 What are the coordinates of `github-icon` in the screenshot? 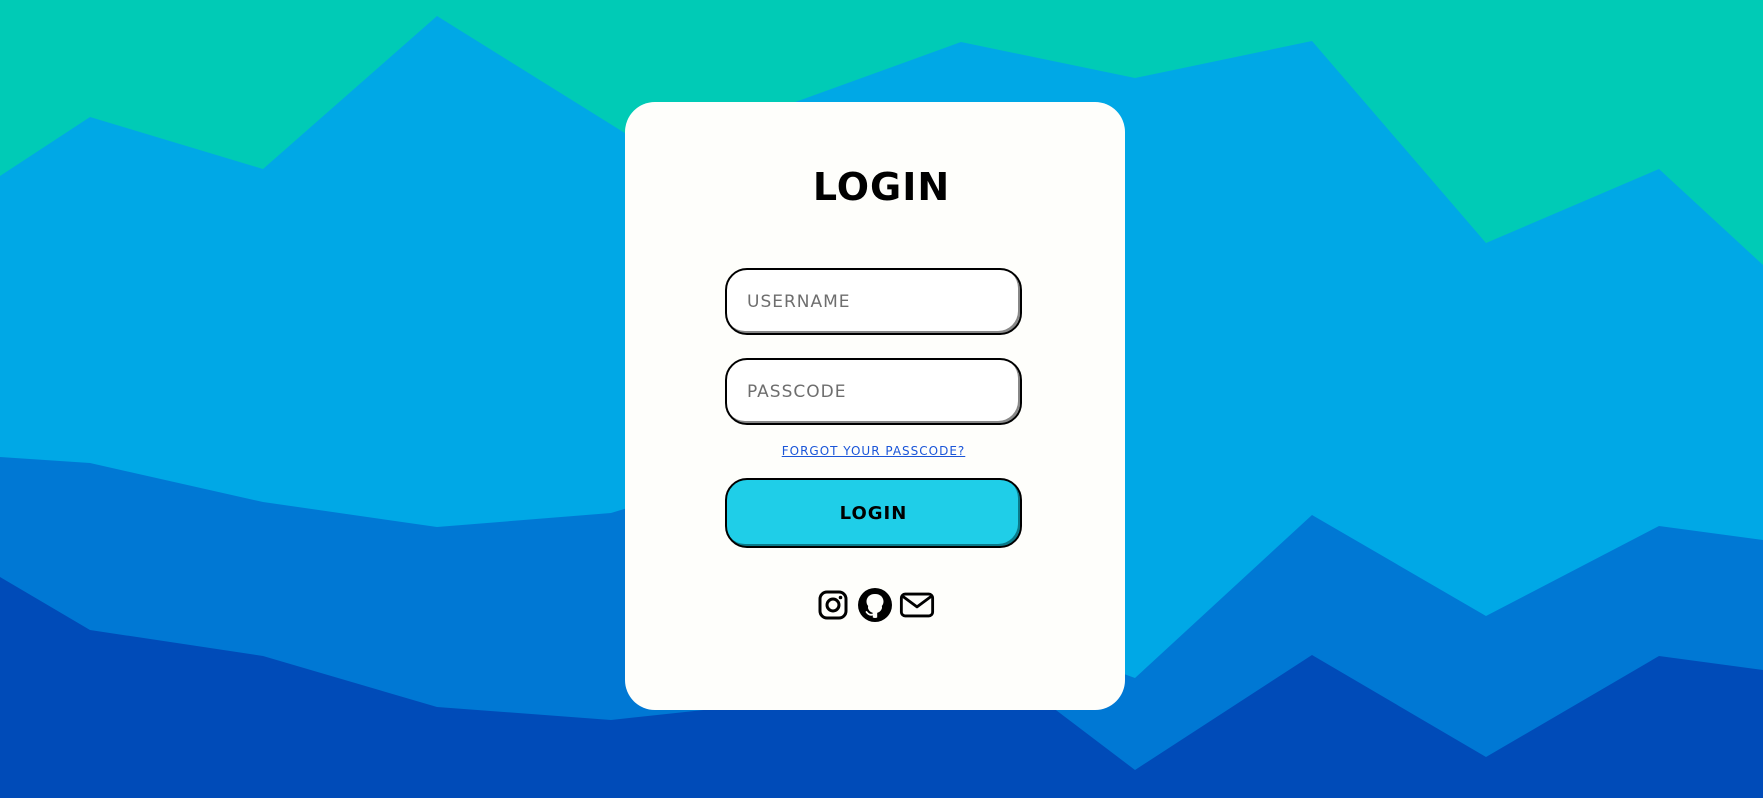 It's located at (875, 605).